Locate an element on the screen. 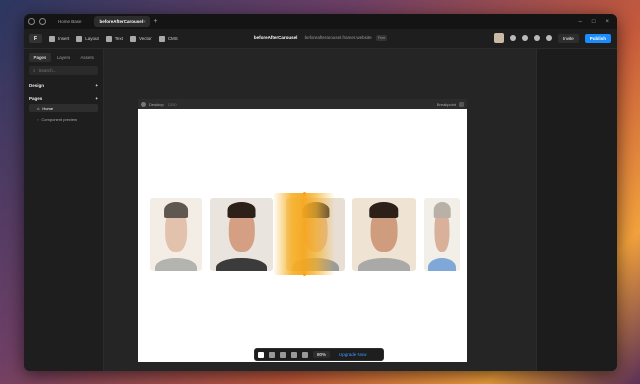 The width and height of the screenshot is (640, 384). add-breakpoint-icon is located at coordinates (461, 104).